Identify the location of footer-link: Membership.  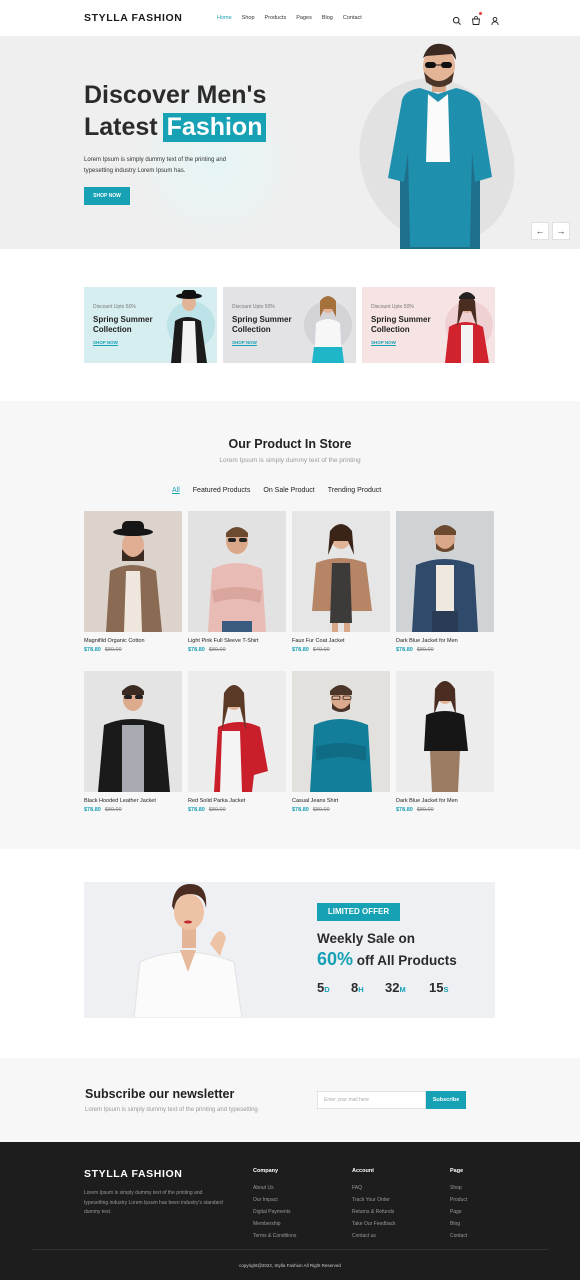
(274, 1224).